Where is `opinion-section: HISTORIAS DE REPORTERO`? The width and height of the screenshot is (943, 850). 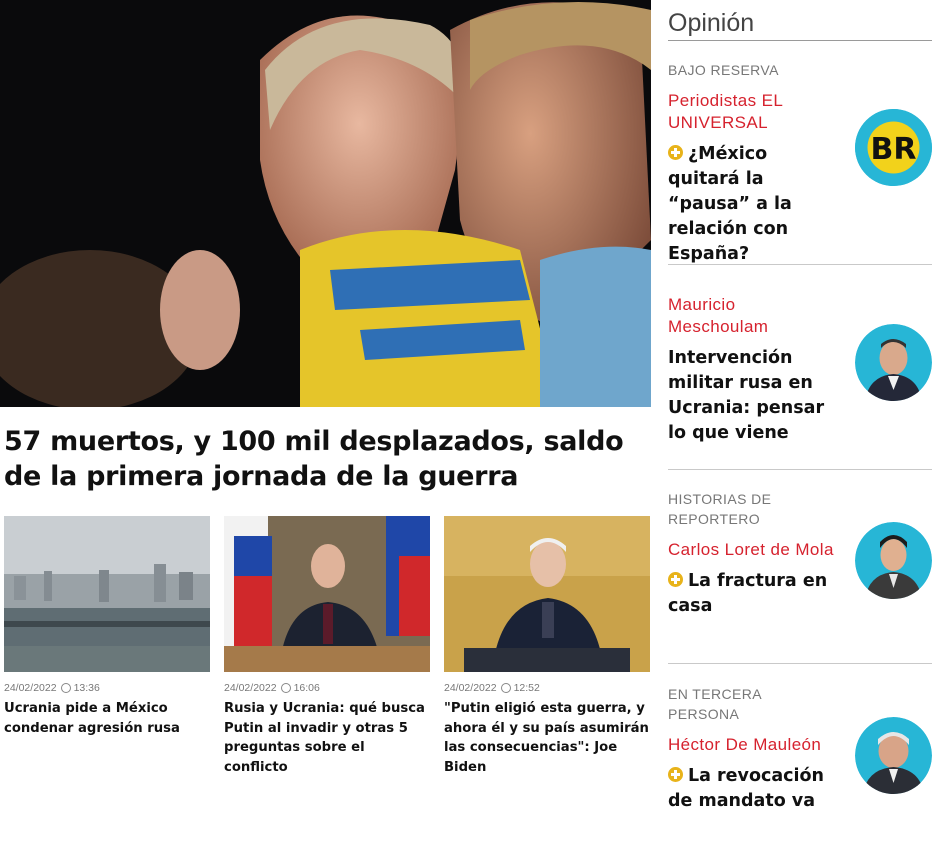
opinion-section: HISTORIAS DE REPORTERO is located at coordinates (738, 509).